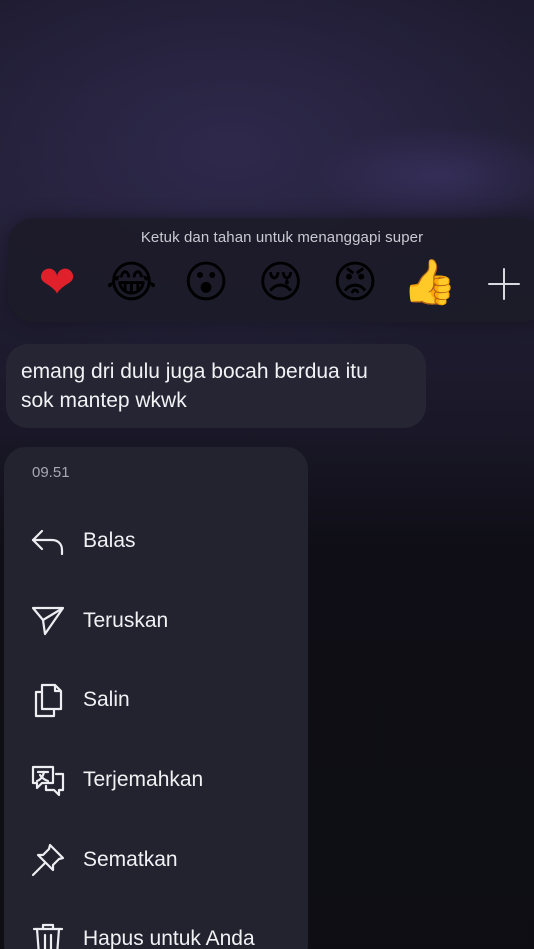 The width and height of the screenshot is (534, 949). I want to click on menu-item-label: Terjemahkan, so click(143, 779).